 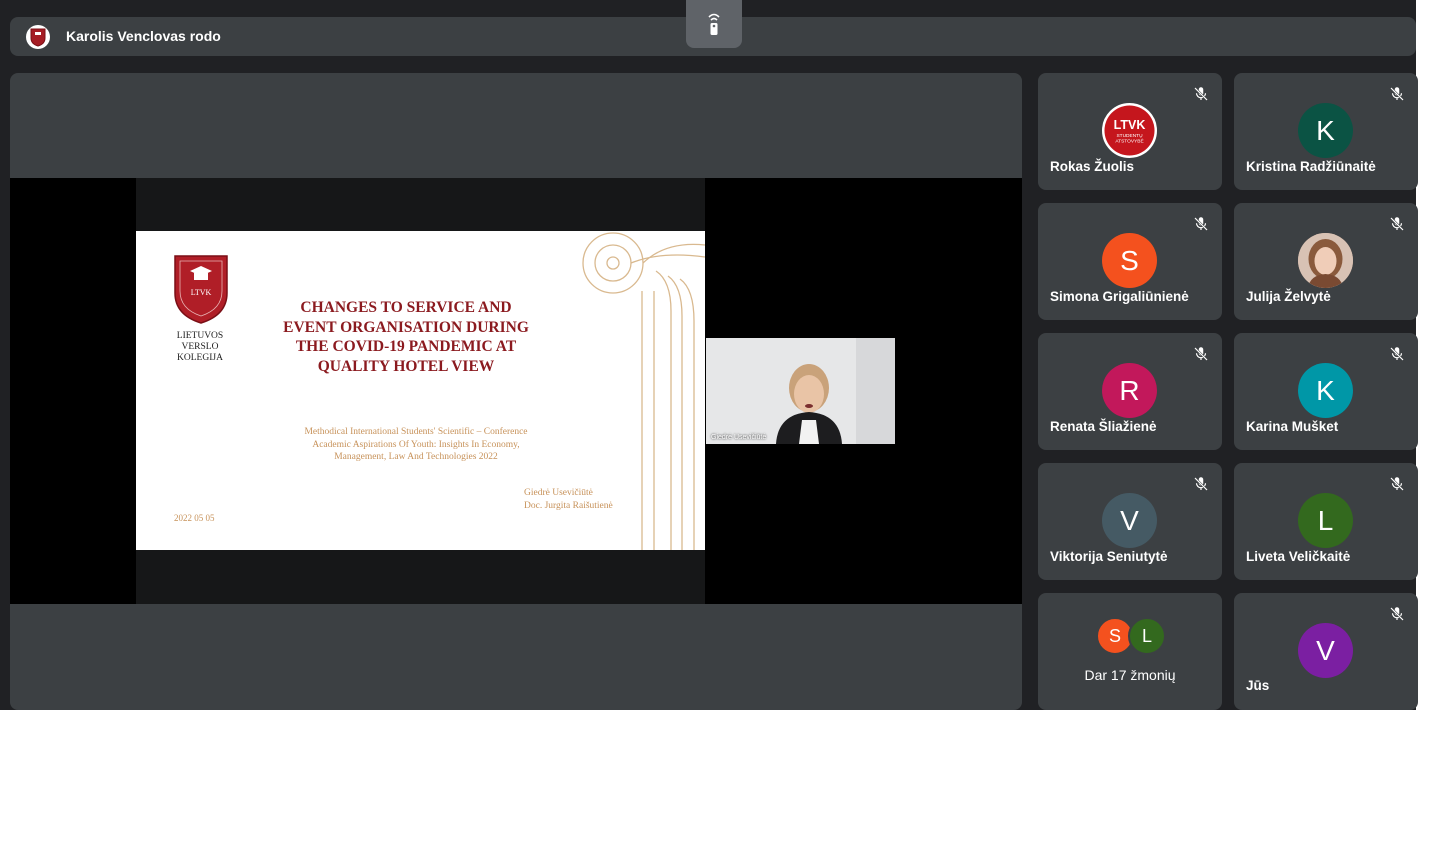 I want to click on person-video-image, so click(x=800, y=391).